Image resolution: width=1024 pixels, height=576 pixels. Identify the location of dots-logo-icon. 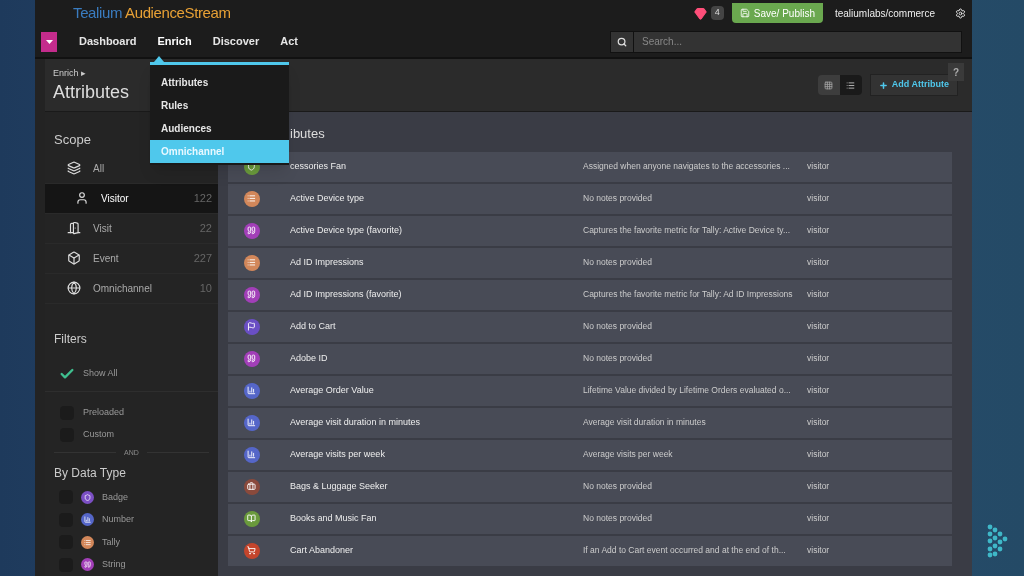
(998, 541).